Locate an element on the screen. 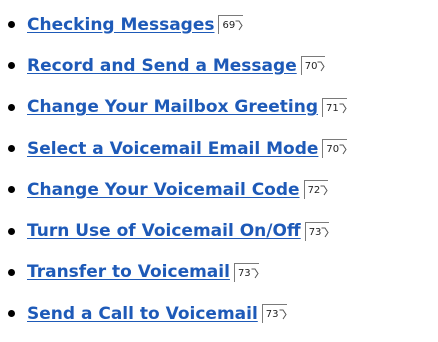  page-number: 72 is located at coordinates (314, 191).